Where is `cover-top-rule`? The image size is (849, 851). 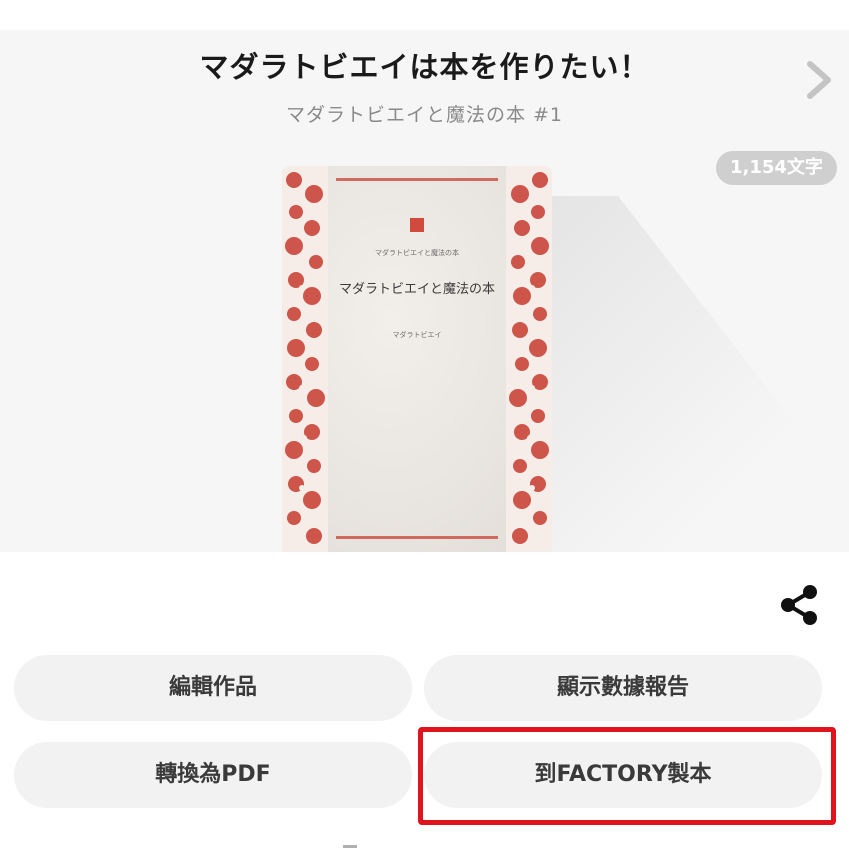 cover-top-rule is located at coordinates (417, 179).